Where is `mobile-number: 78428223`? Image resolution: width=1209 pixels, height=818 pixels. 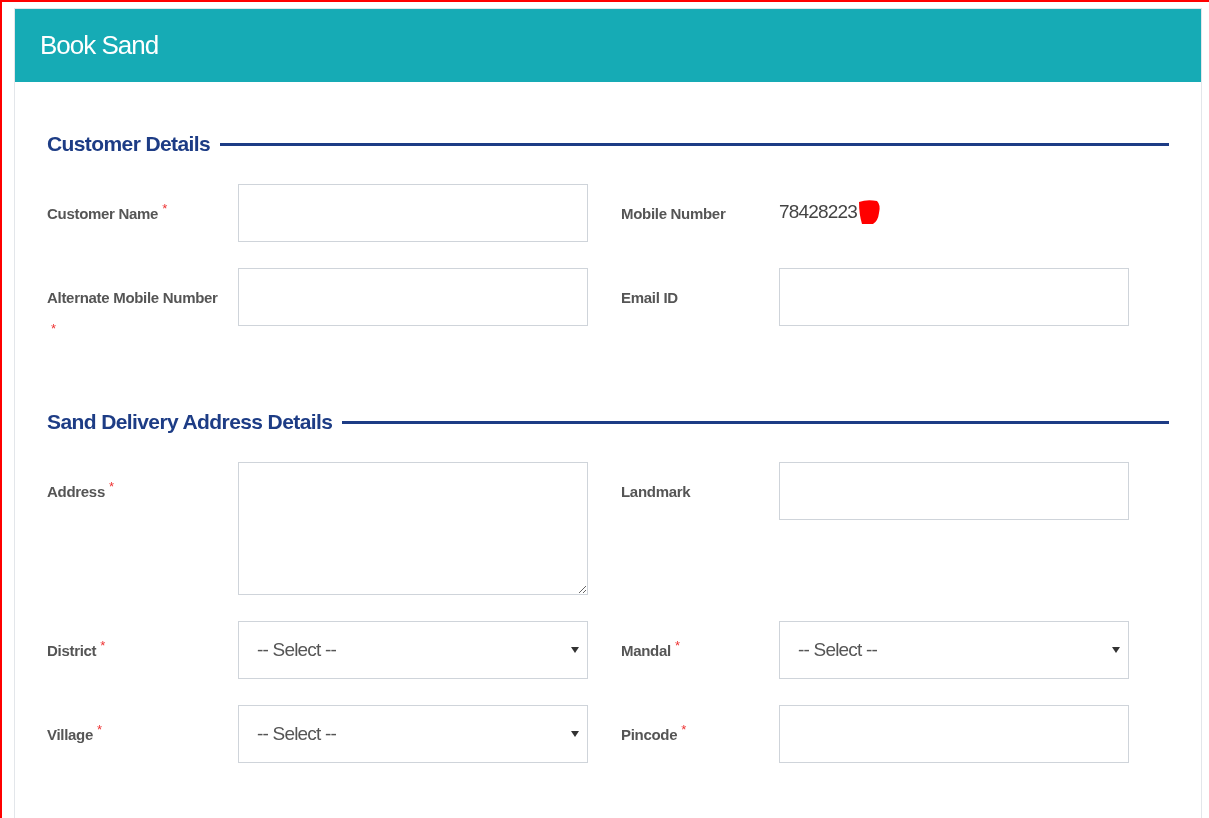 mobile-number: 78428223 is located at coordinates (818, 212).